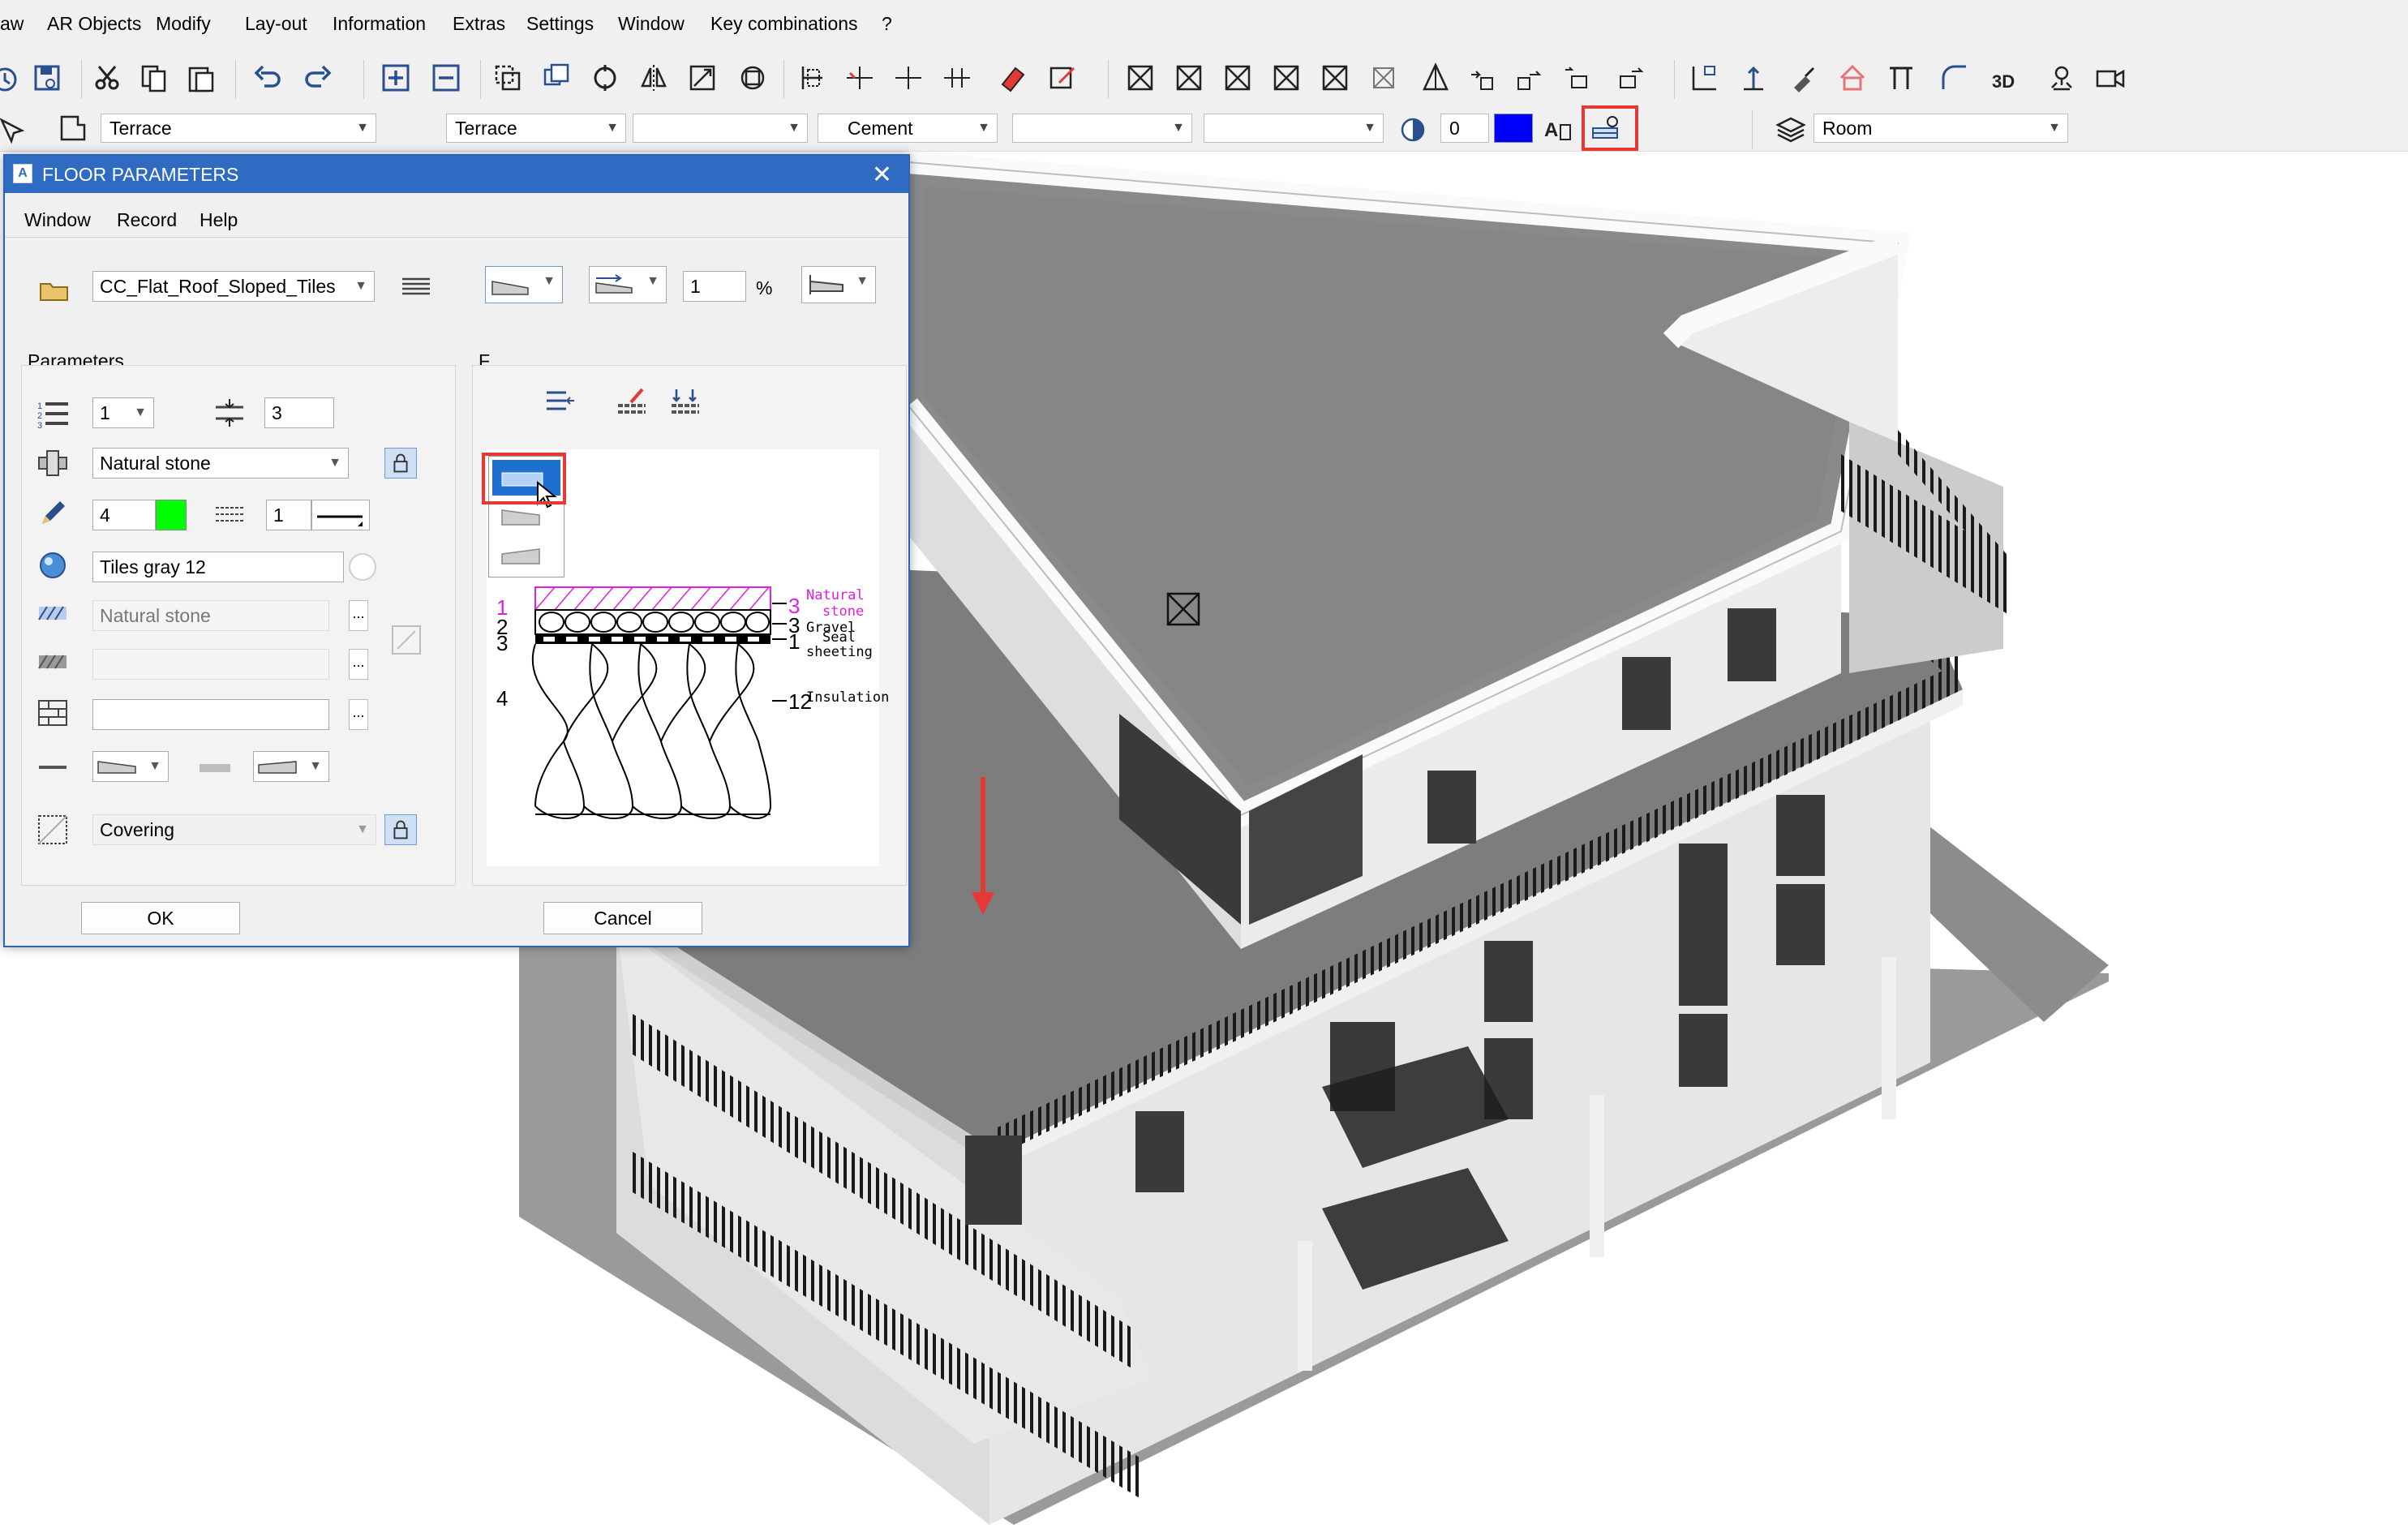 The image size is (2408, 1537). I want to click on object-transfer-icon, so click(1630, 78).